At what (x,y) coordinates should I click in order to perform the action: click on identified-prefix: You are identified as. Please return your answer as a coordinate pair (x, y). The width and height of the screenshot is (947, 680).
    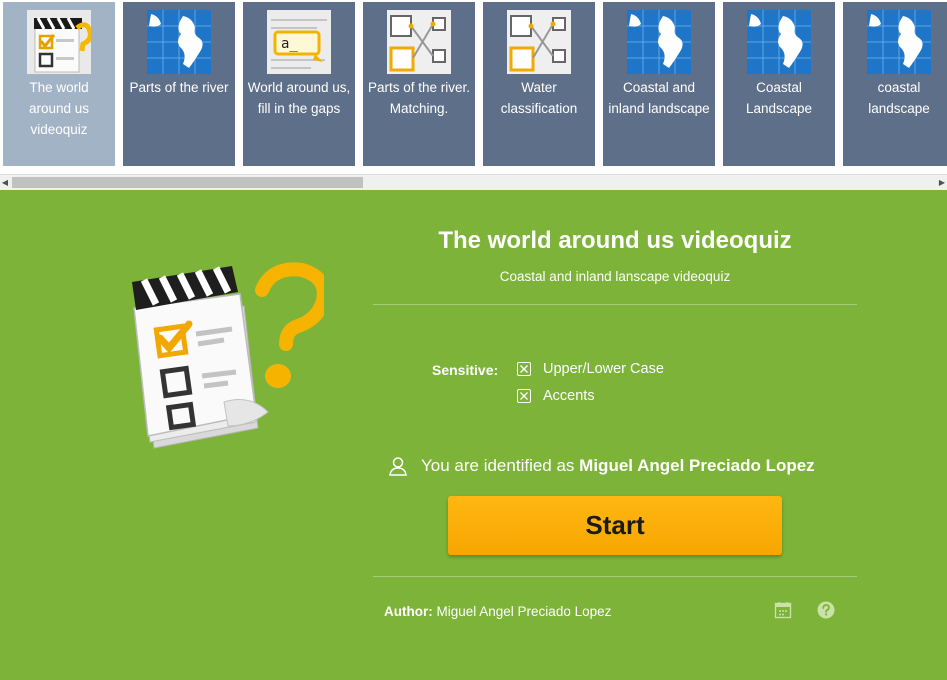
    Looking at the image, I should click on (498, 465).